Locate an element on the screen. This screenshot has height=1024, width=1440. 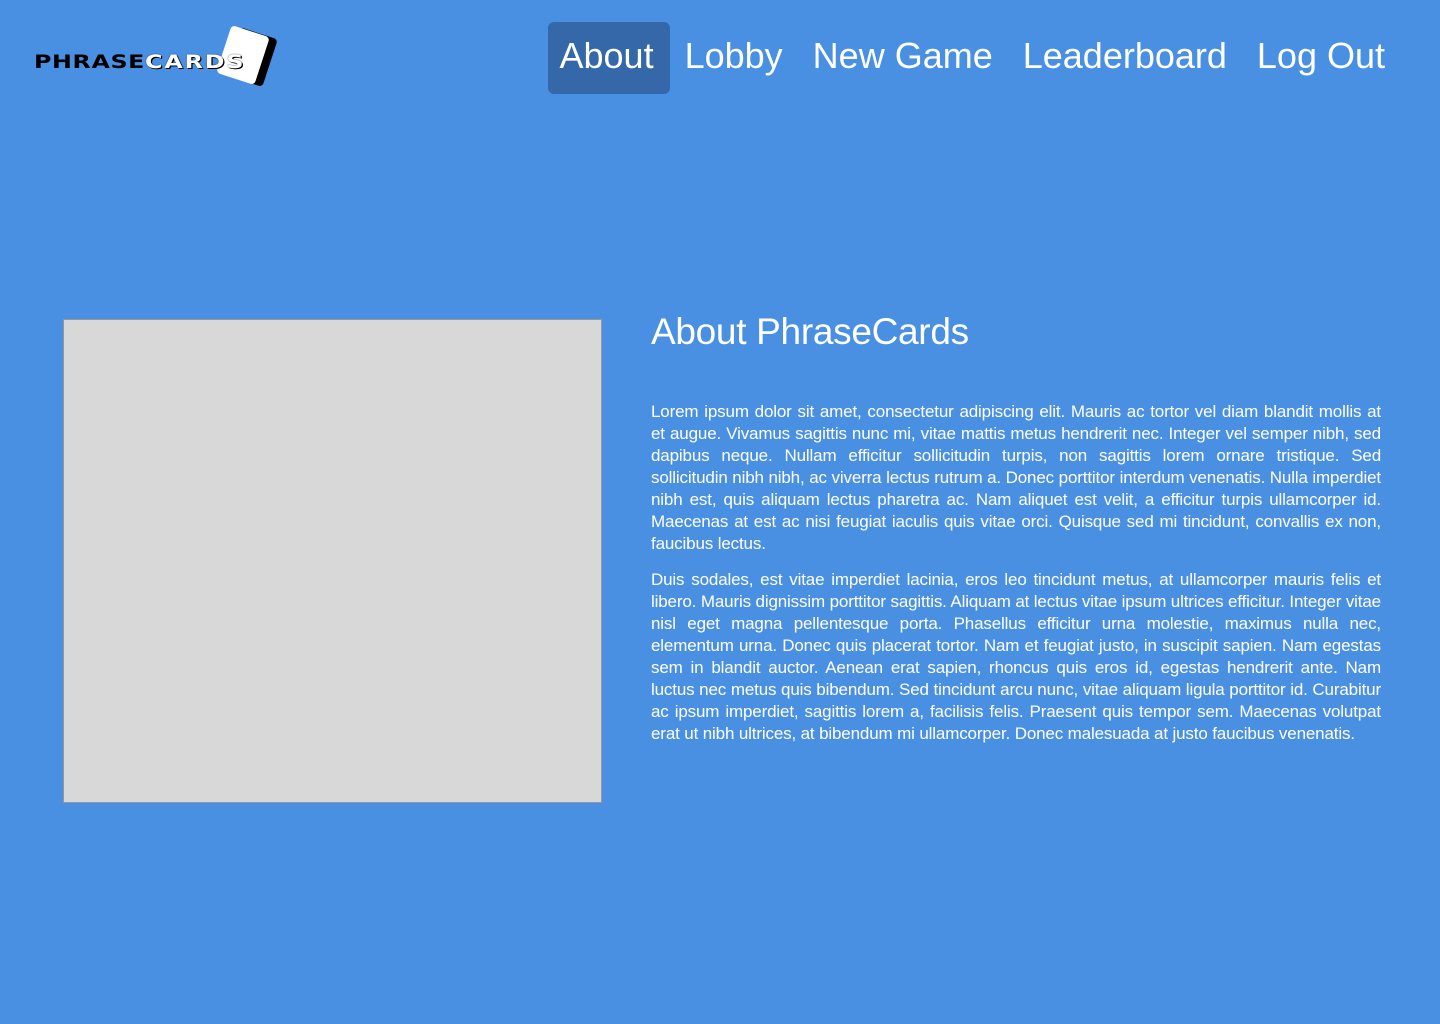
nav-item-about: About is located at coordinates (608, 58).